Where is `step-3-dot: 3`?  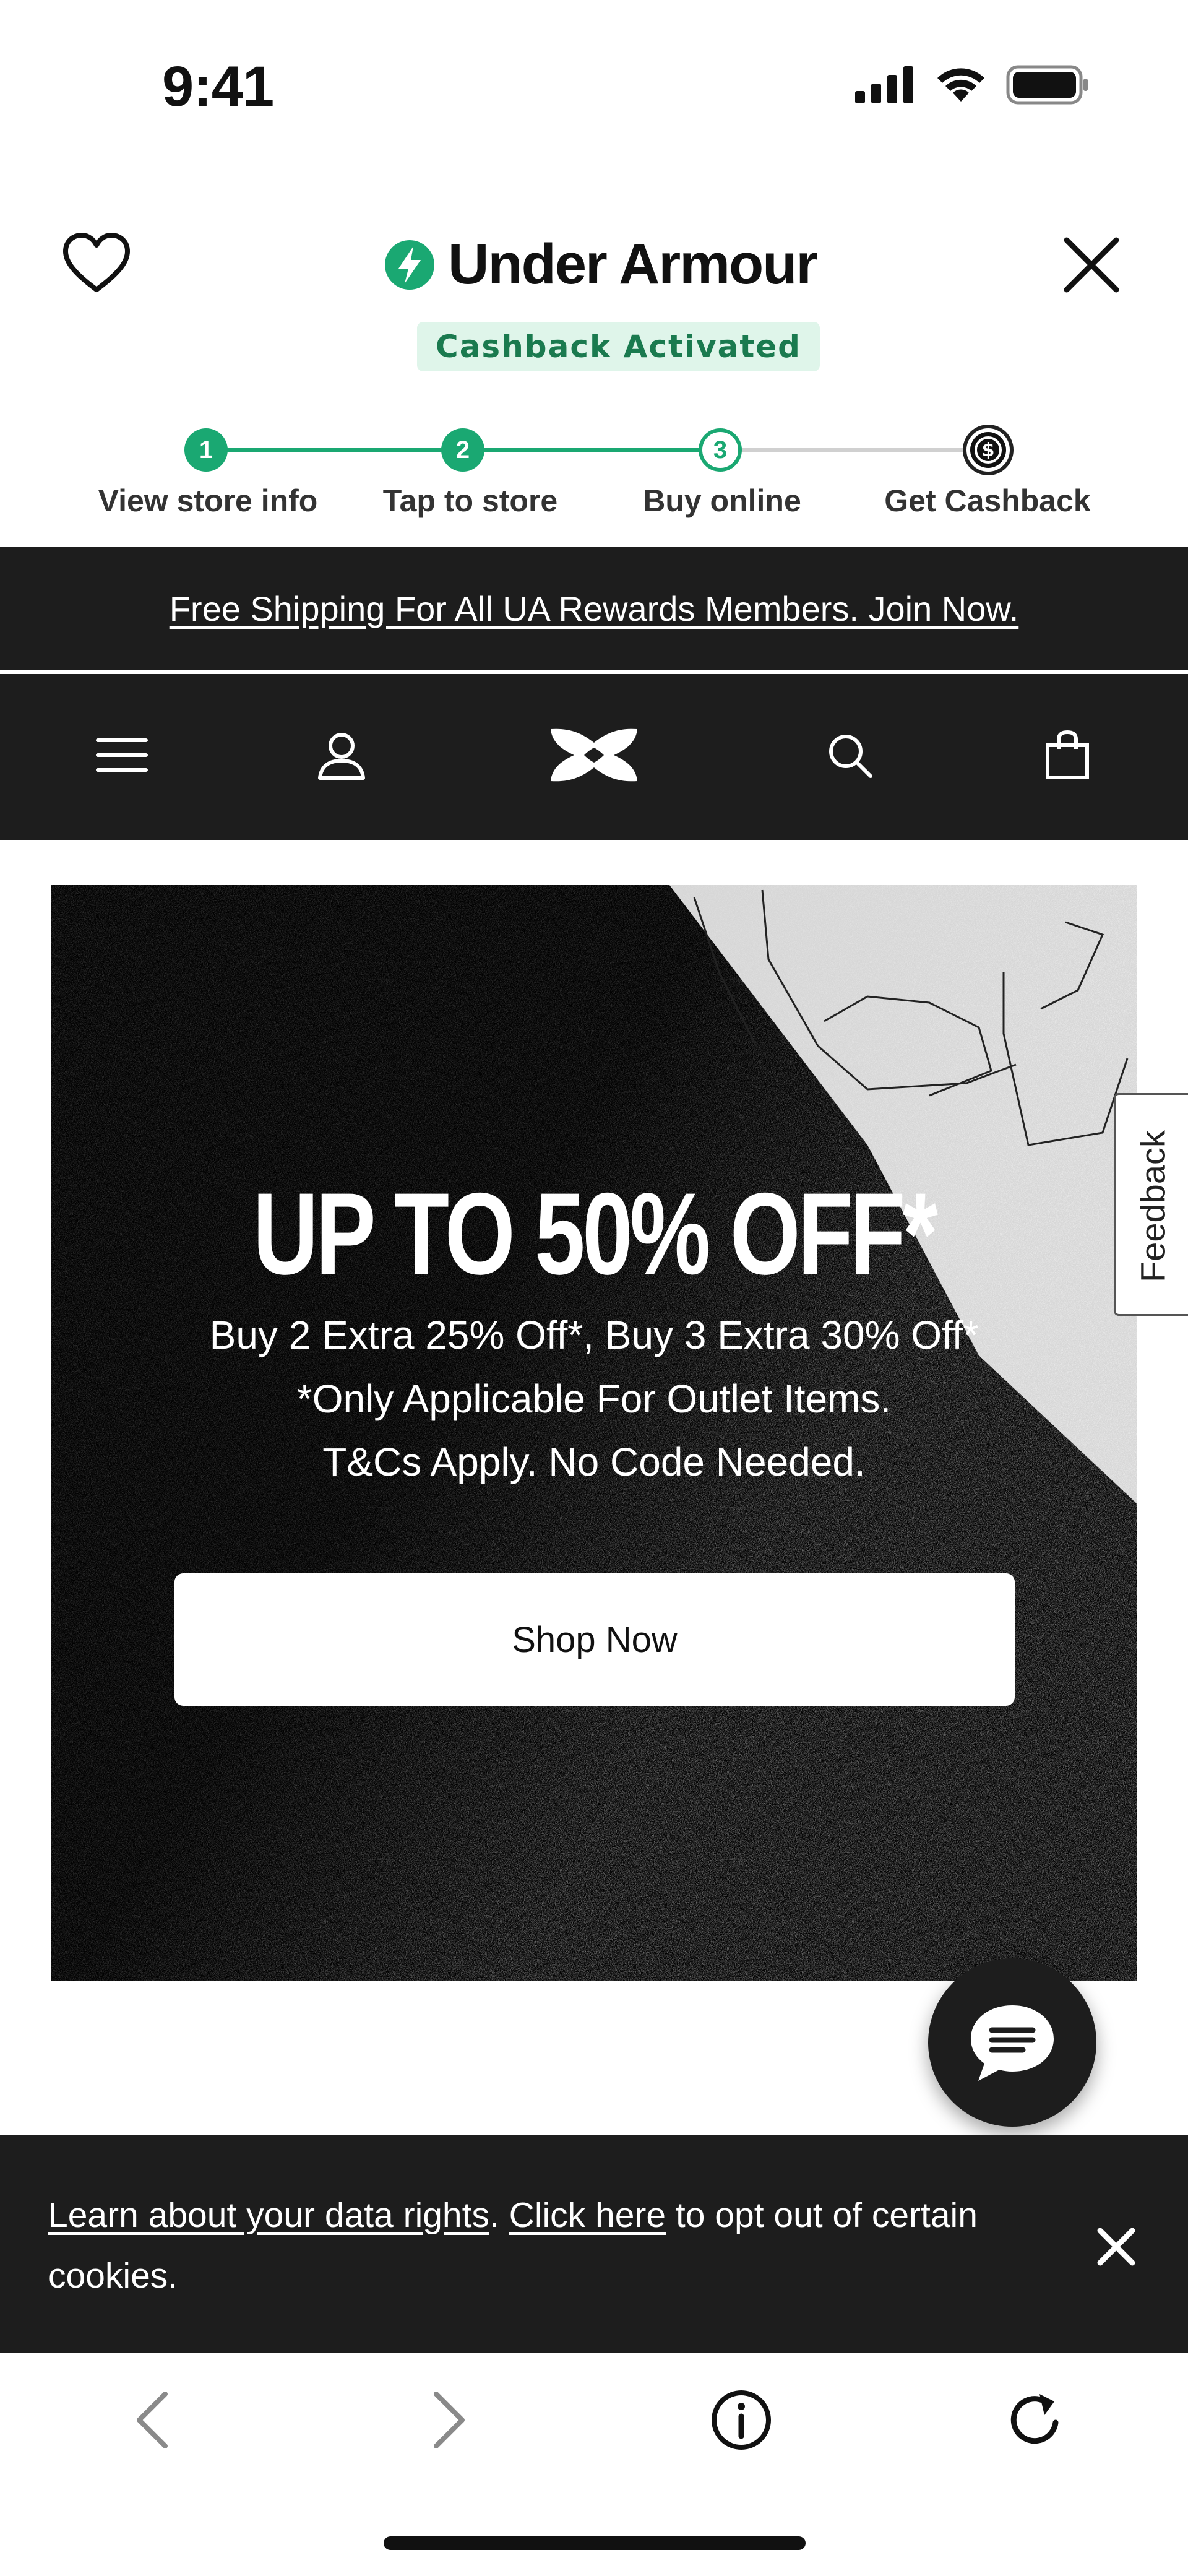 step-3-dot: 3 is located at coordinates (720, 450).